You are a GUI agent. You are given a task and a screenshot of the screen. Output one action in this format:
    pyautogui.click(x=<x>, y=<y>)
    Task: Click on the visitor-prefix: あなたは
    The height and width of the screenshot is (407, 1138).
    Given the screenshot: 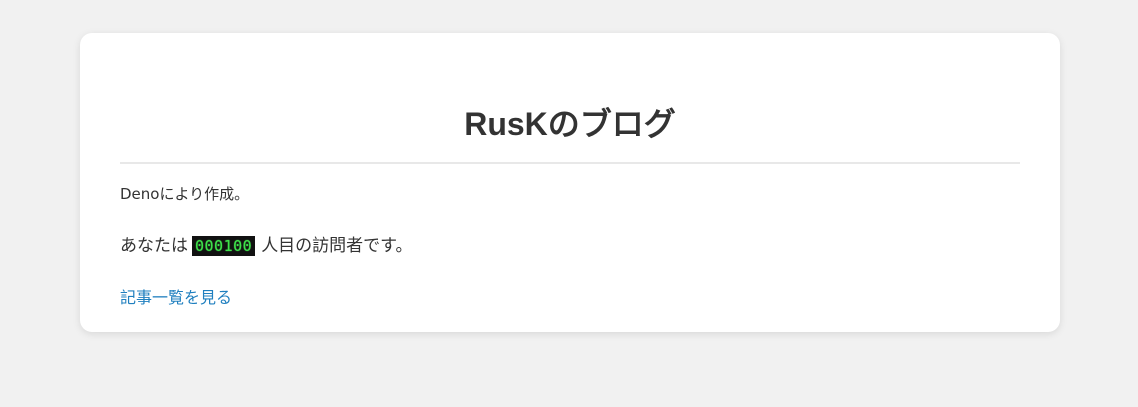 What is the action you would take?
    pyautogui.click(x=154, y=246)
    